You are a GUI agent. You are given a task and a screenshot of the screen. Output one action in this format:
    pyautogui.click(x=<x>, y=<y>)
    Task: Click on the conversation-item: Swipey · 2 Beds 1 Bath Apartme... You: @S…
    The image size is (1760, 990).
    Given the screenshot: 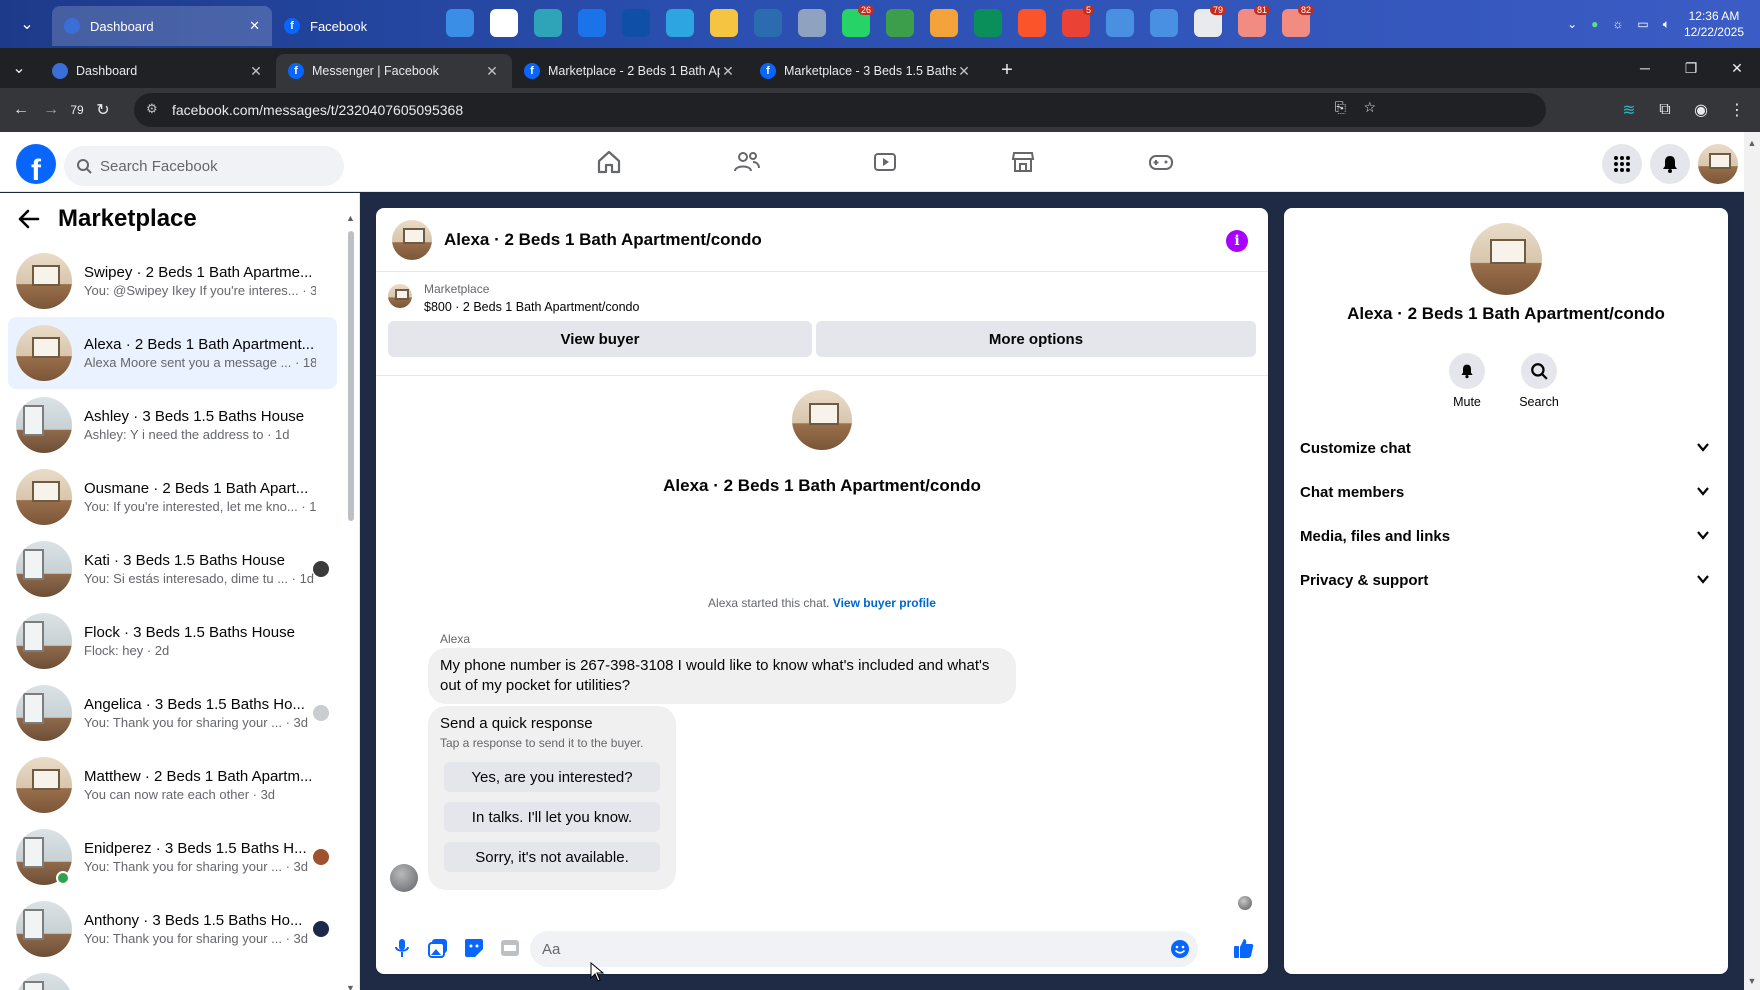 What is the action you would take?
    pyautogui.click(x=172, y=281)
    